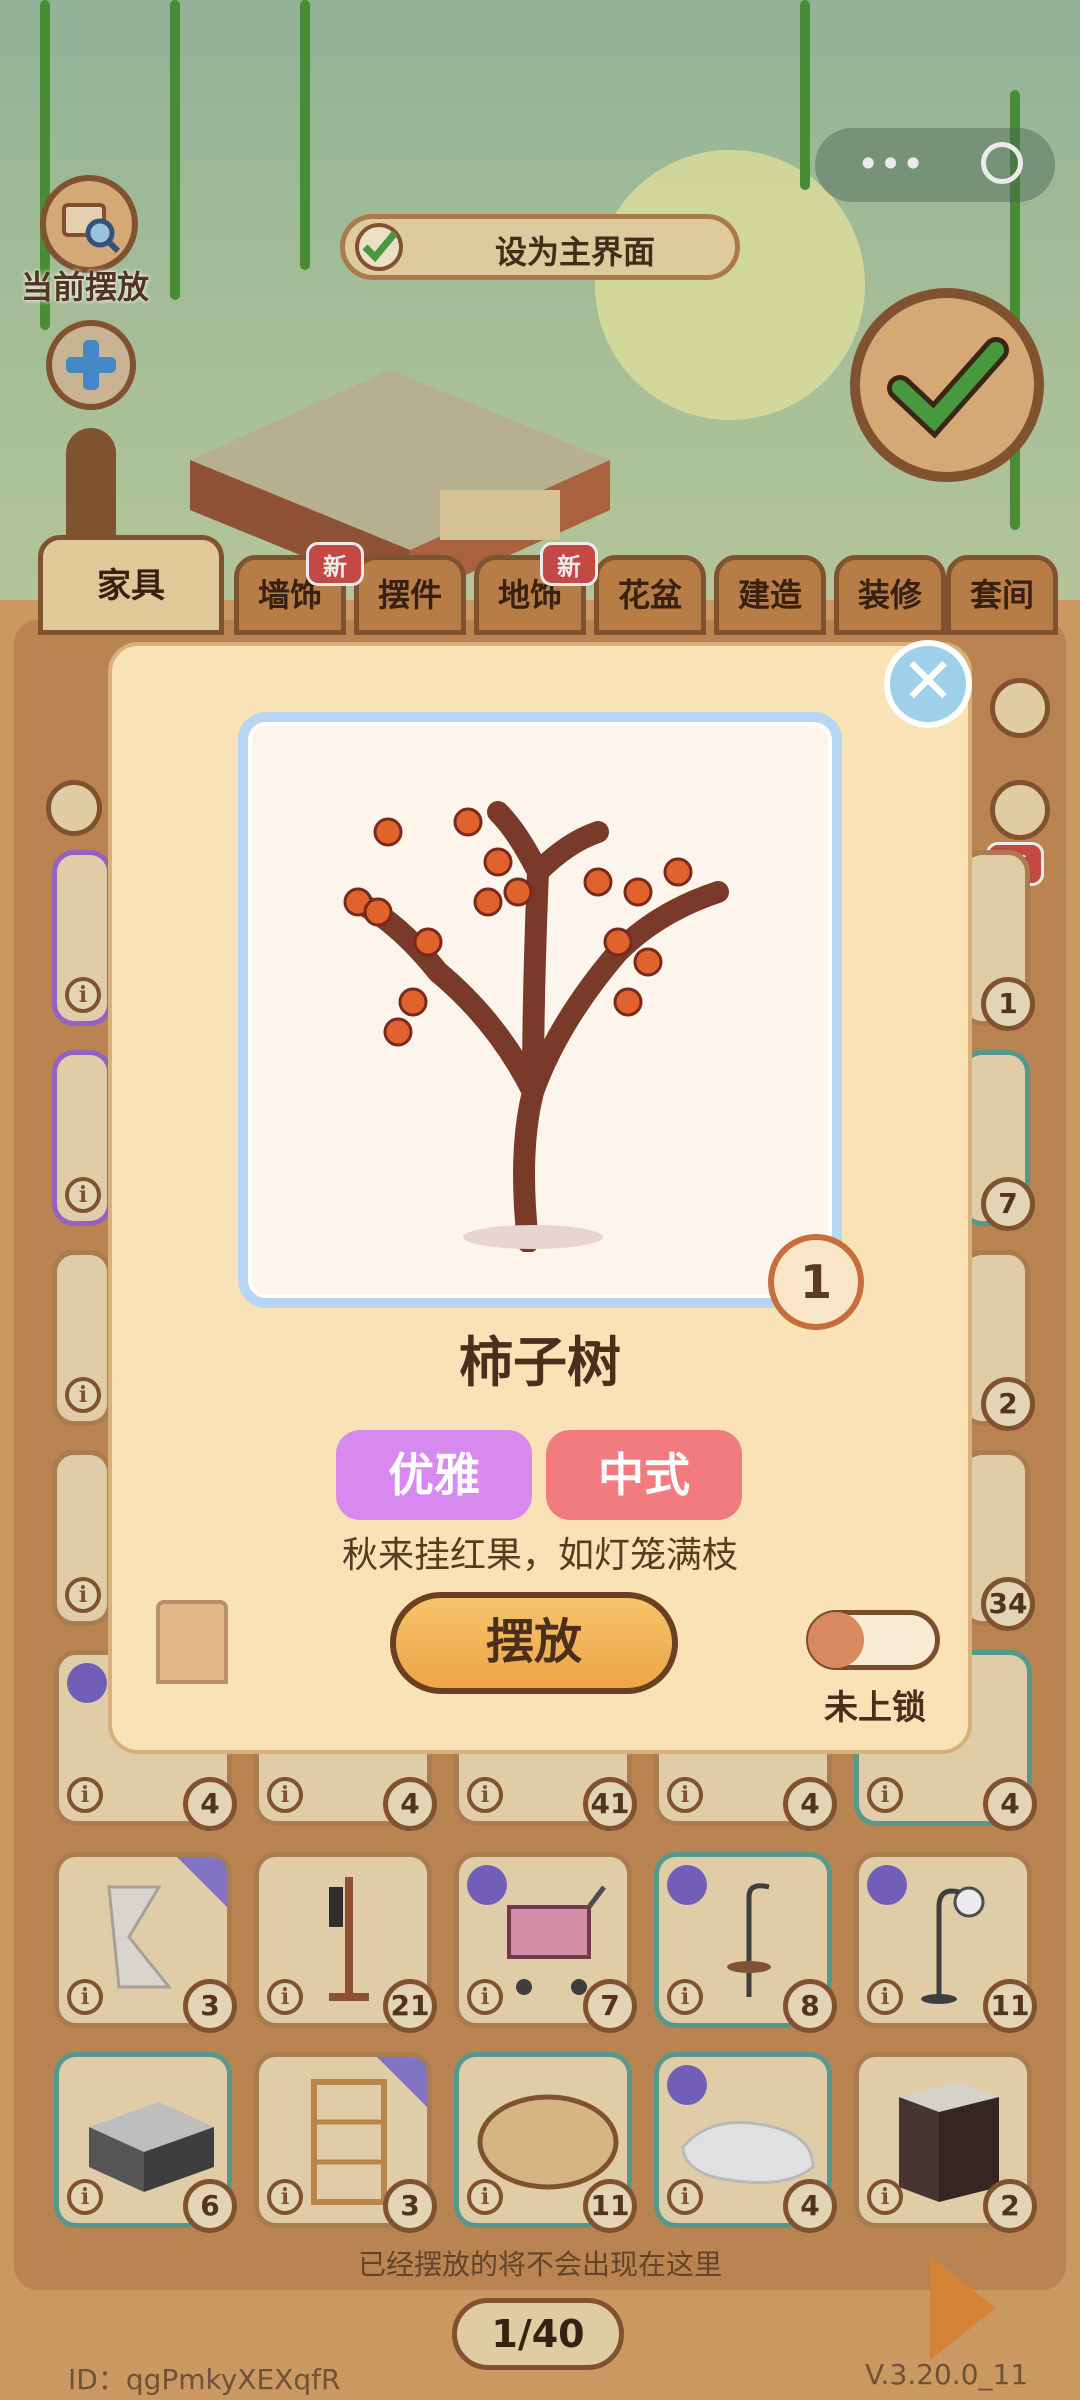 This screenshot has height=2400, width=1080. Describe the element at coordinates (192, 1642) in the screenshot. I see `favorite-bookmark-icon` at that location.